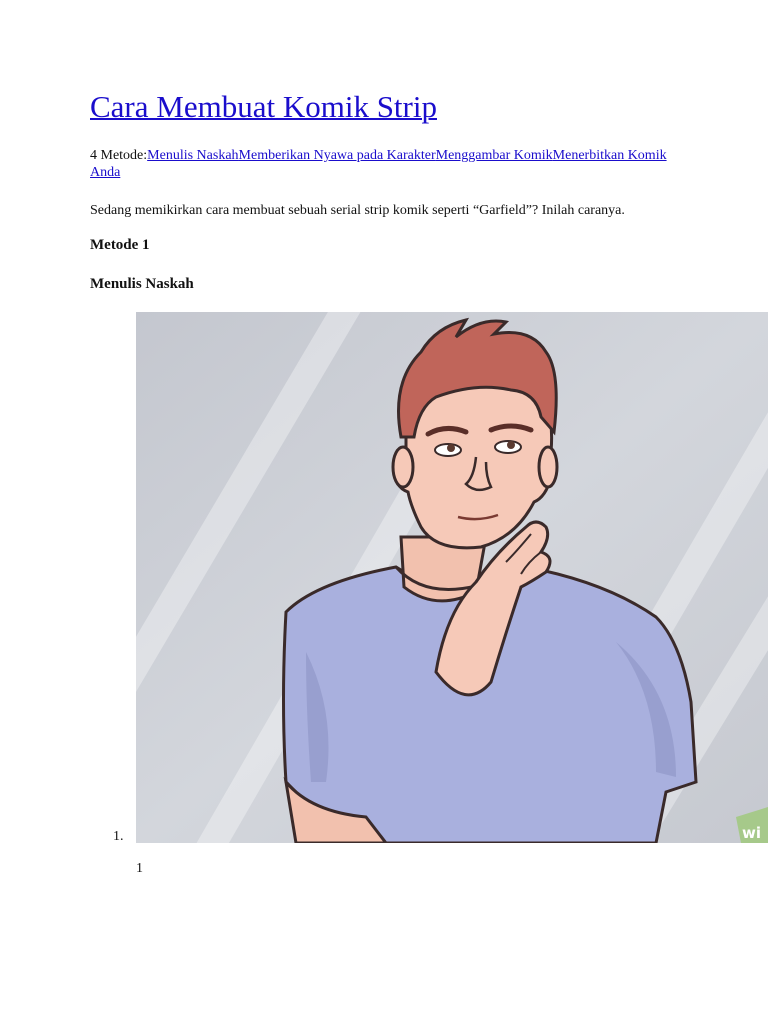 This screenshot has width=768, height=1024. What do you see at coordinates (139, 868) in the screenshot?
I see `step-sub-number: 1` at bounding box center [139, 868].